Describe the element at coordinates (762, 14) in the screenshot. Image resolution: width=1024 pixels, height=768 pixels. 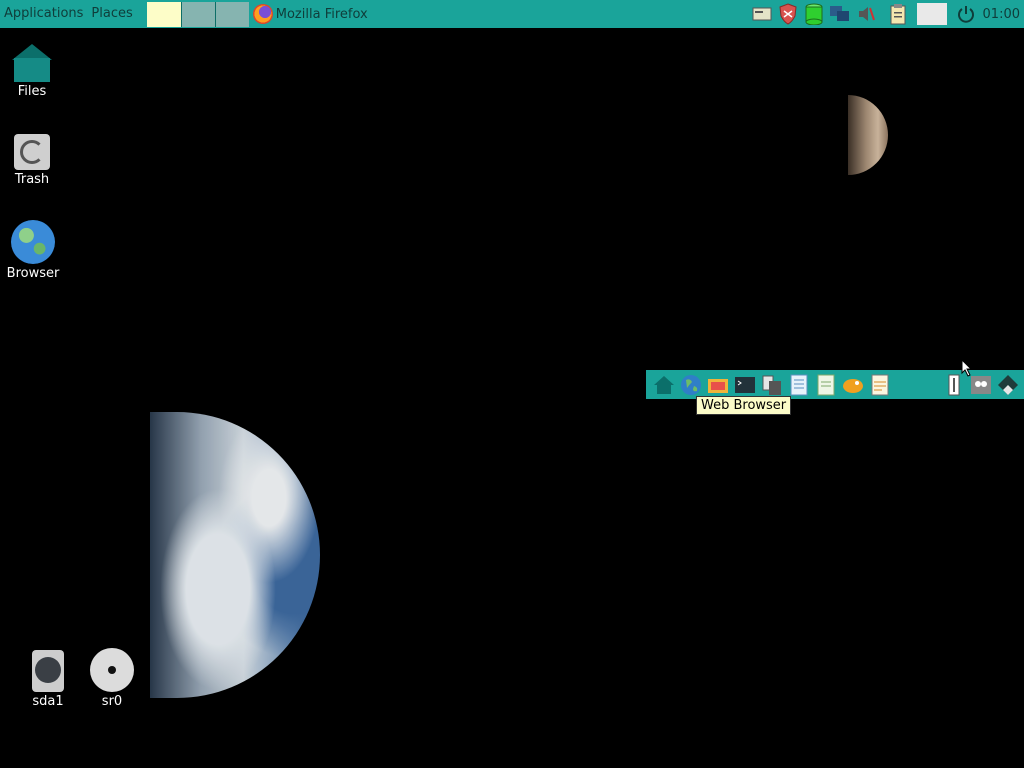
I see `storage-icon` at that location.